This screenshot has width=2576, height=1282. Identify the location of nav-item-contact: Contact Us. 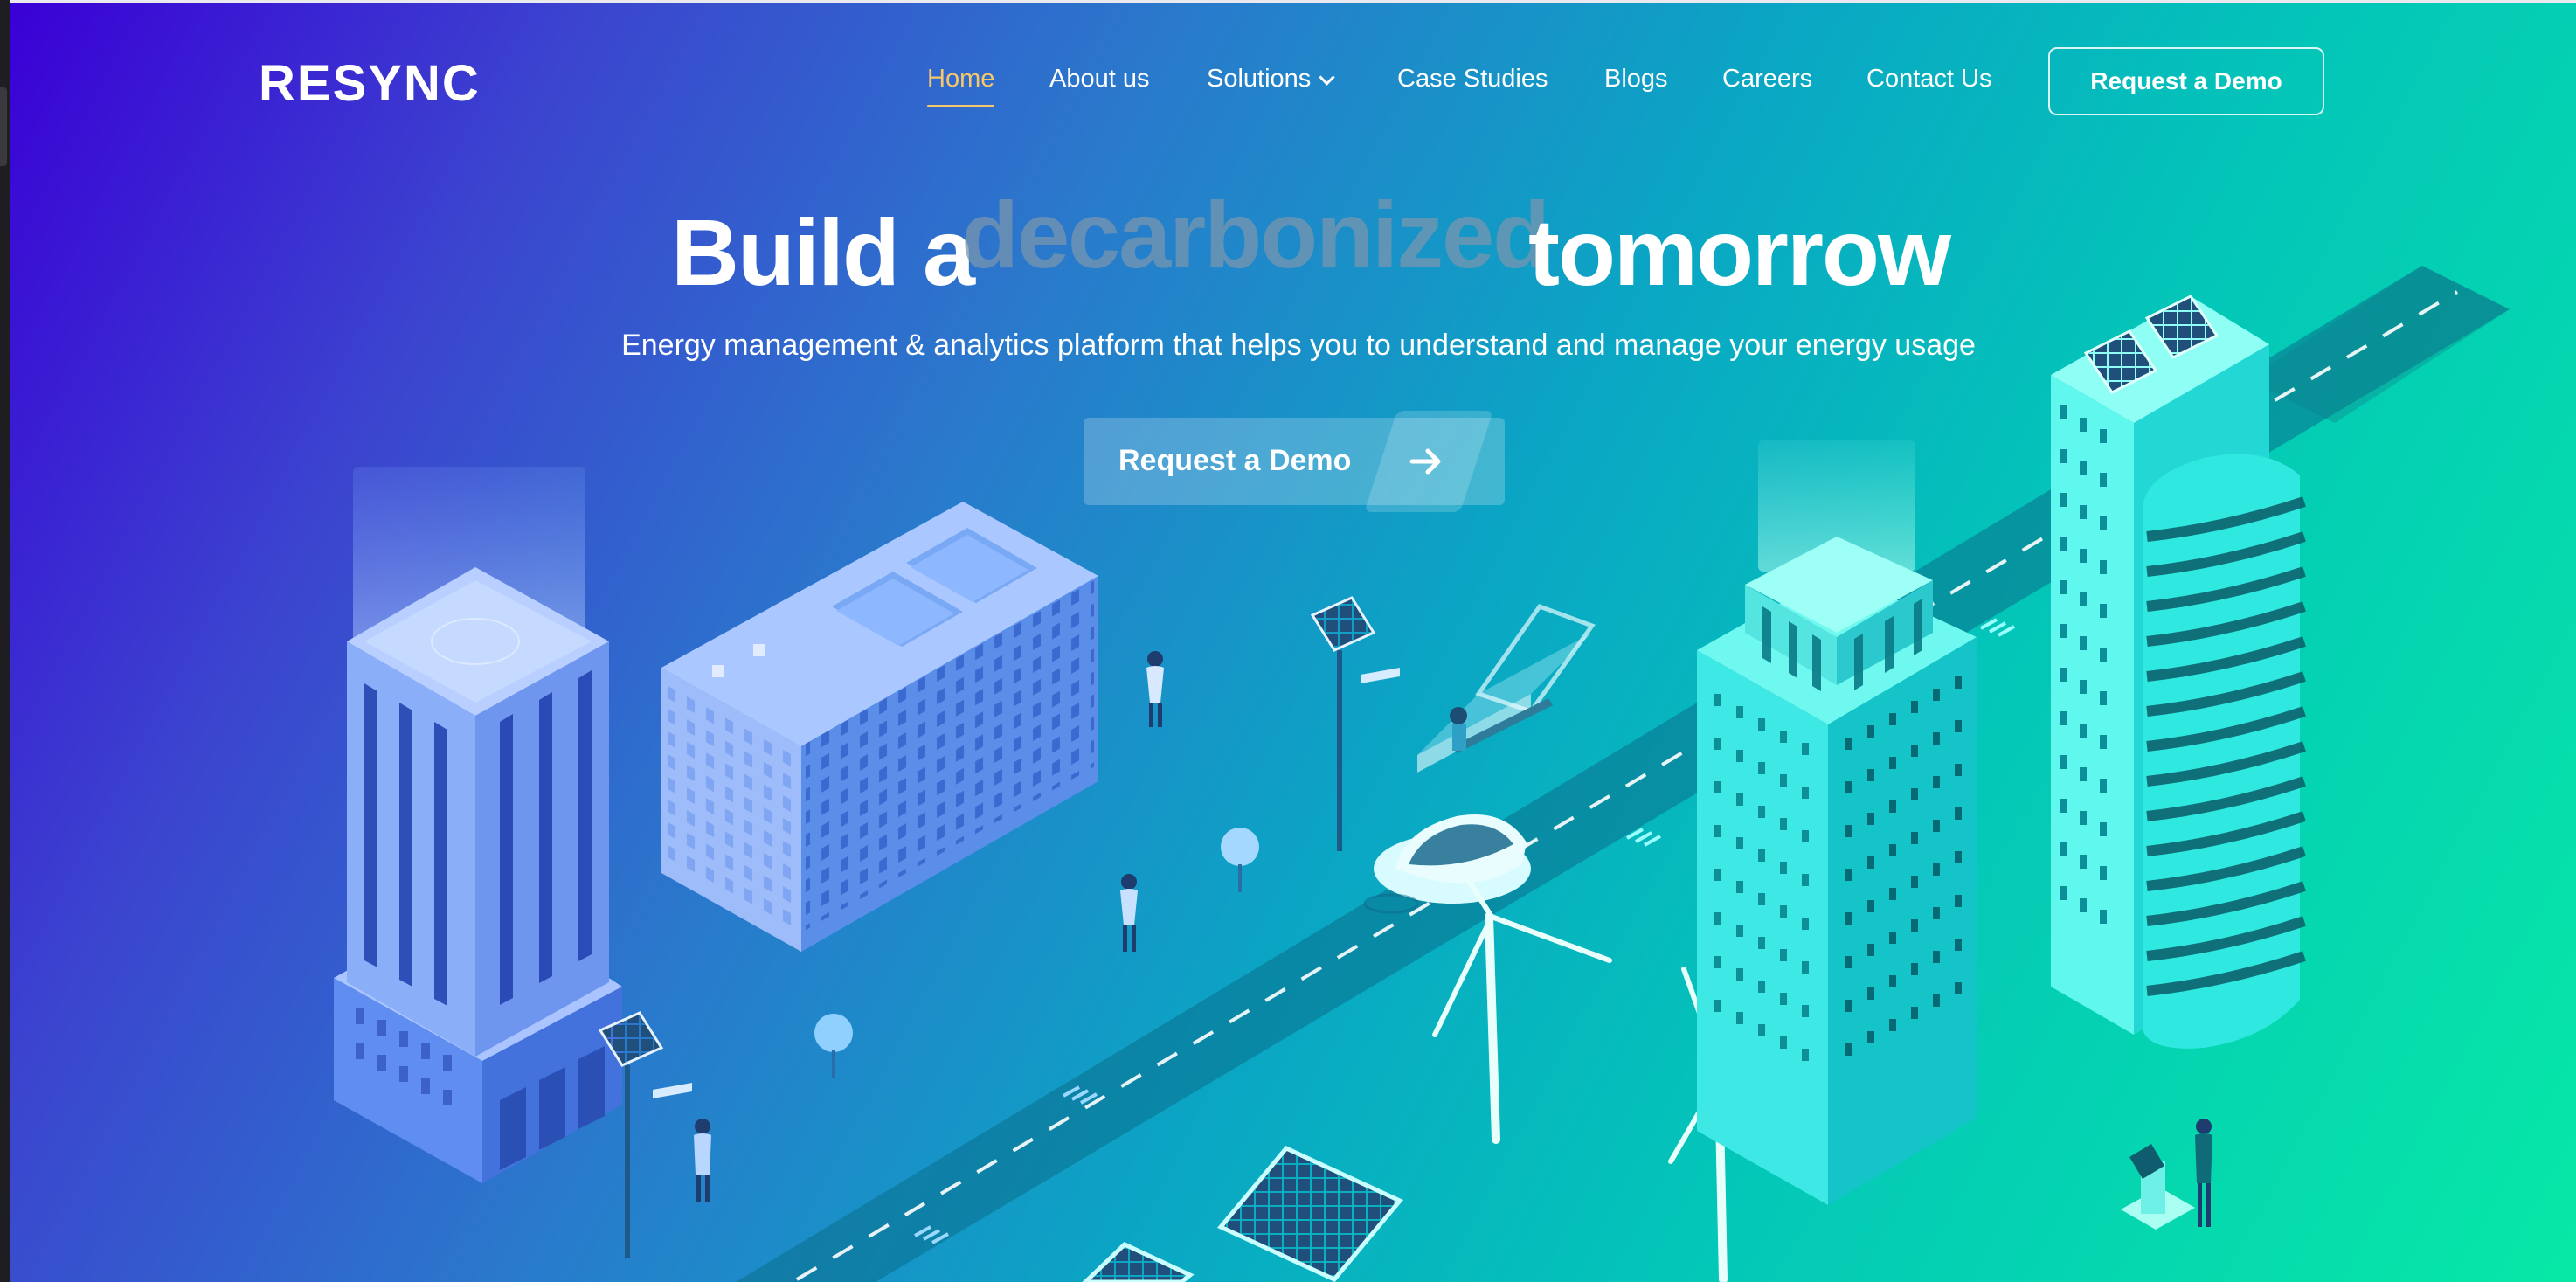
(1928, 79).